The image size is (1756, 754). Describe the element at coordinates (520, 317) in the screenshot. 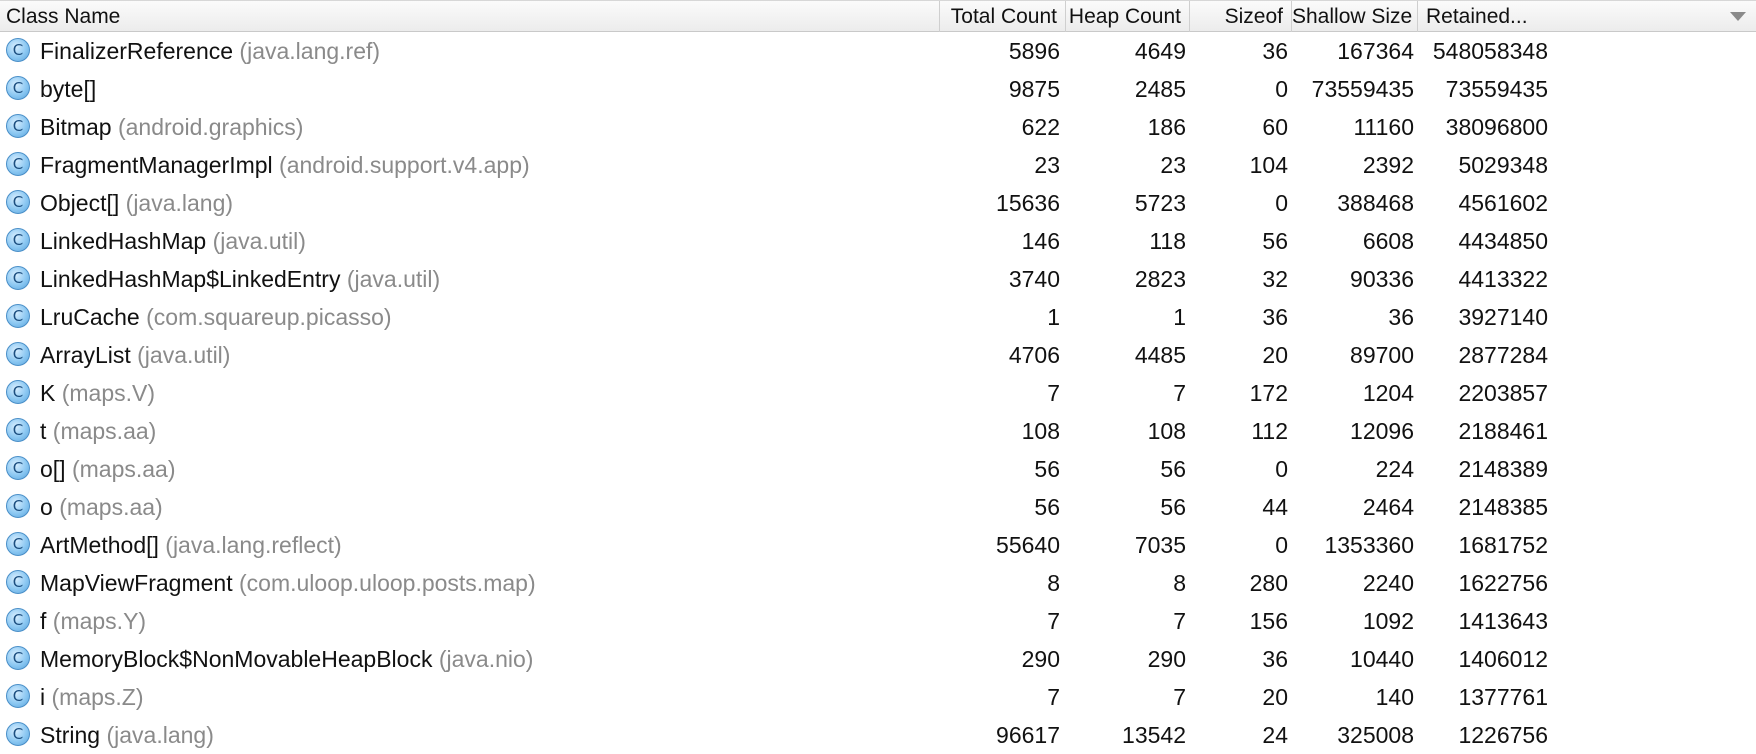

I see `class-name-cell: C LruCache (com.squareup.picasso)` at that location.